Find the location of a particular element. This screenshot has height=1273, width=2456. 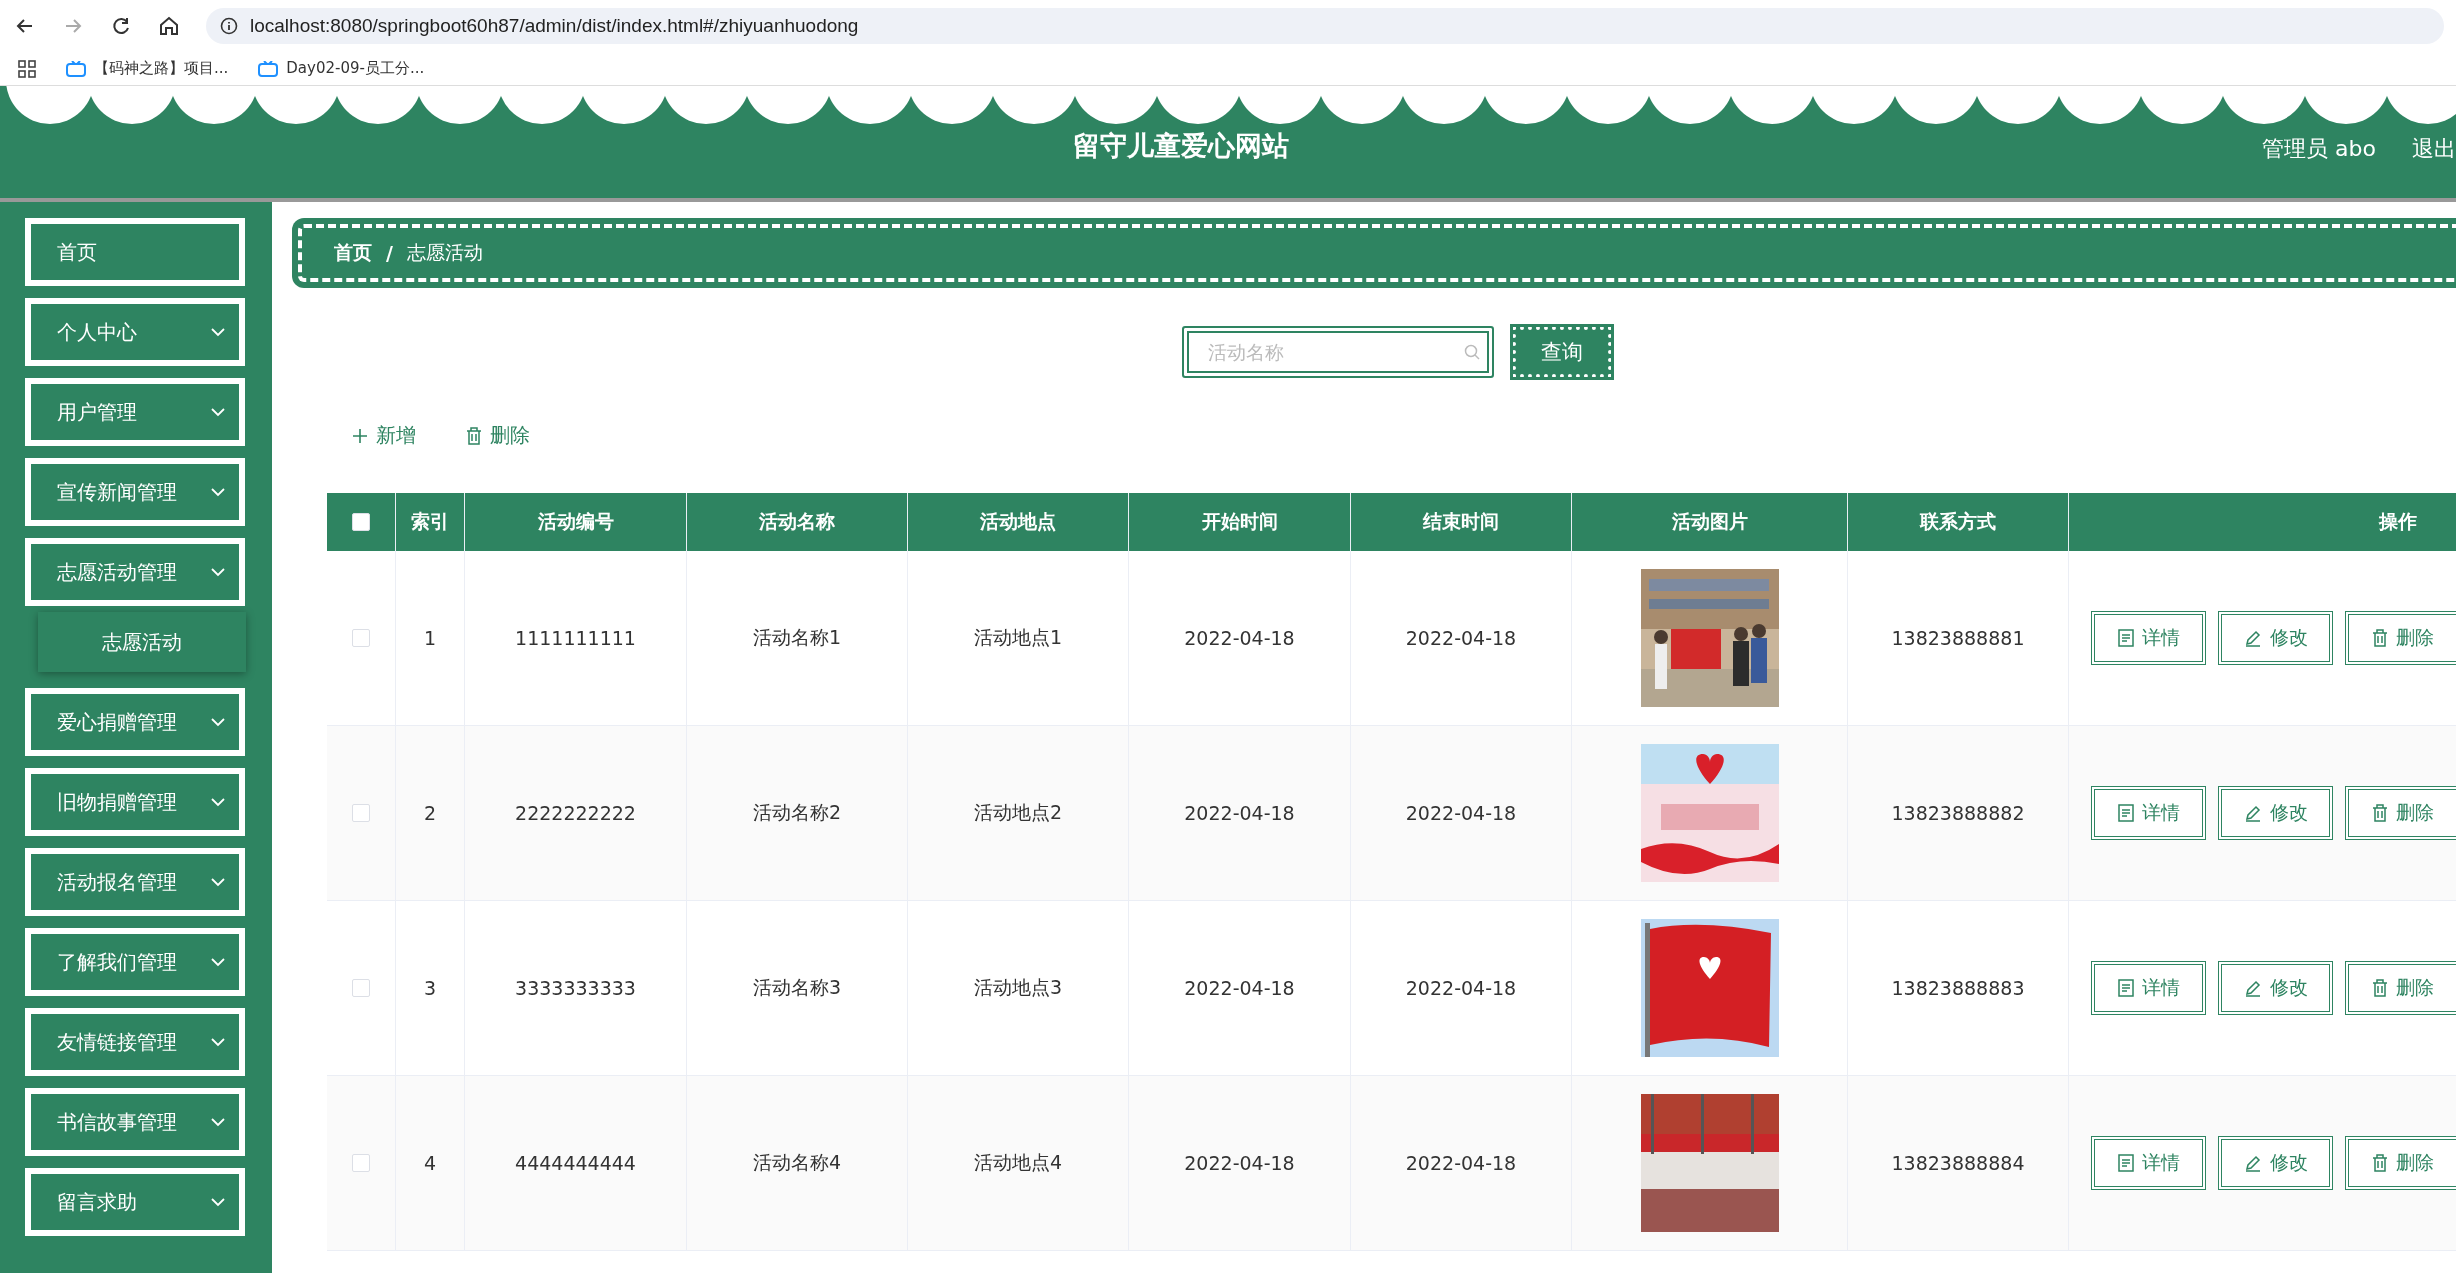

column-header: 结束时间 is located at coordinates (1461, 522).